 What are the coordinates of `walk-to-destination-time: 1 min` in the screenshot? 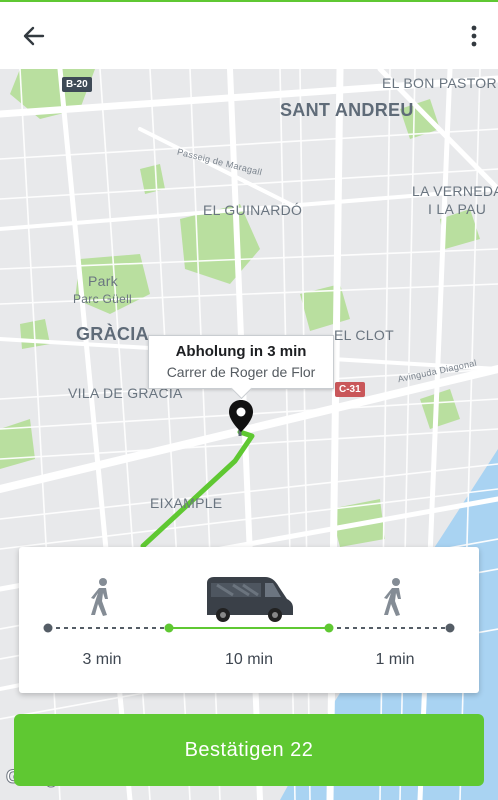 It's located at (395, 659).